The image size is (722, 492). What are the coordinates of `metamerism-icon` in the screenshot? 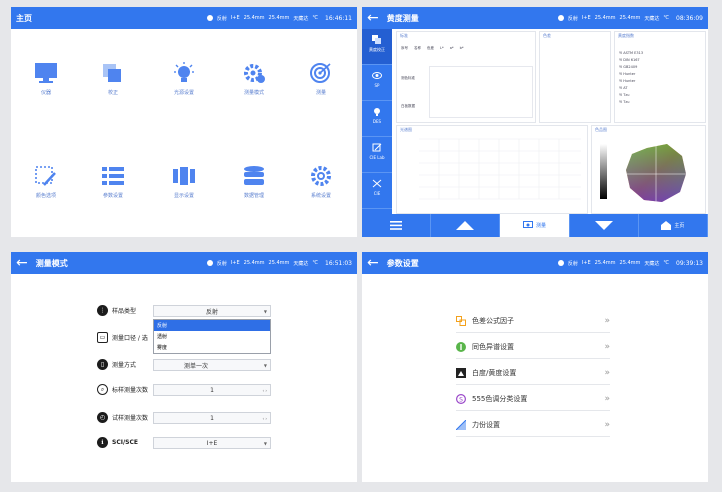 It's located at (461, 346).